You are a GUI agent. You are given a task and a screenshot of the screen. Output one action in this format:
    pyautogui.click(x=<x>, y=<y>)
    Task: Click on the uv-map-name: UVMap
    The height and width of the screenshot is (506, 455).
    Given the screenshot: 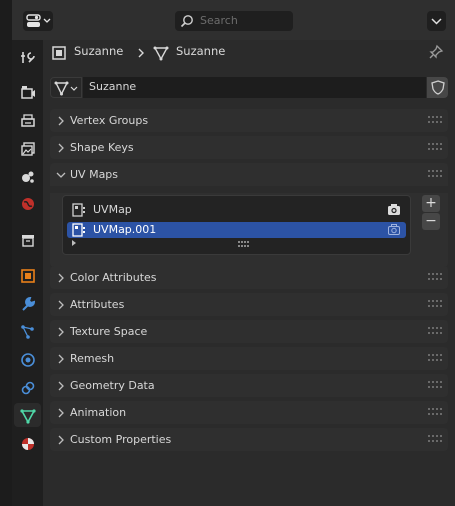 What is the action you would take?
    pyautogui.click(x=112, y=209)
    